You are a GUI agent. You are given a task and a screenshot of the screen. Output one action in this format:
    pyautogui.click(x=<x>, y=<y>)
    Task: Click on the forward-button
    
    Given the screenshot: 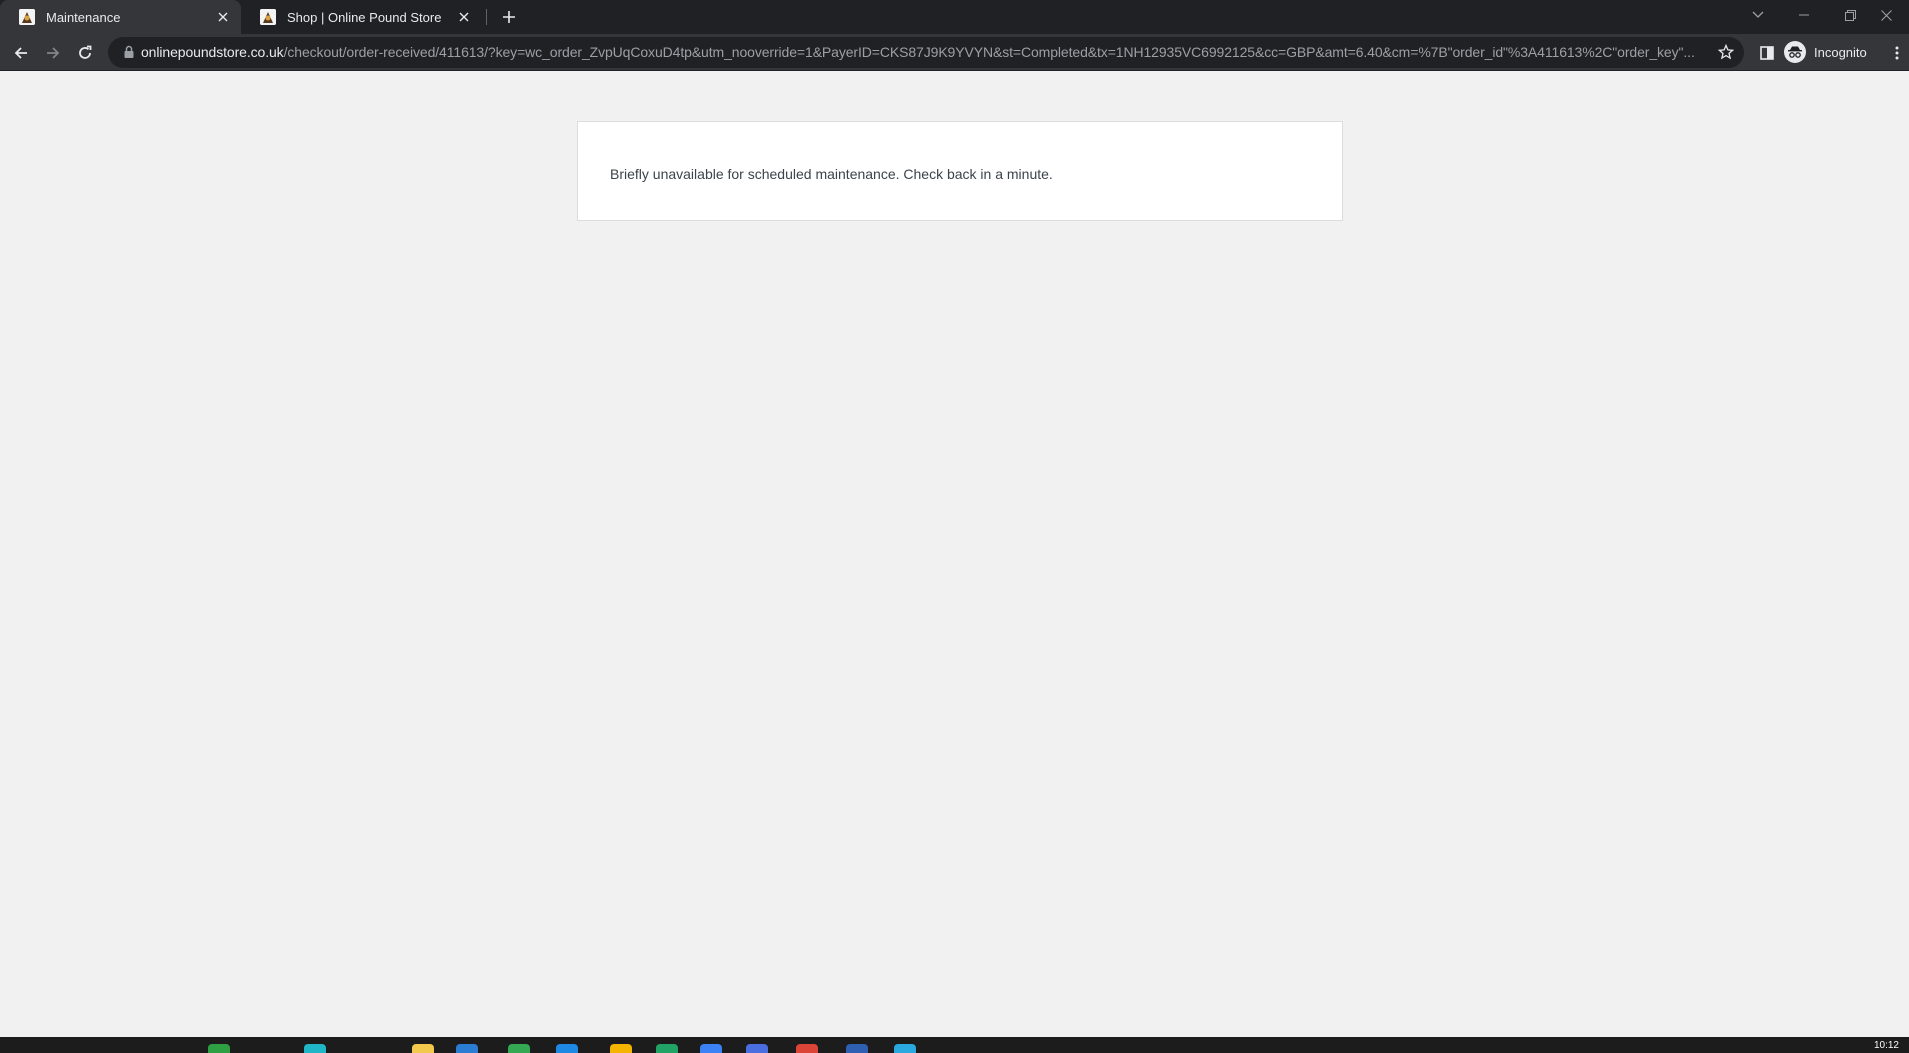 What is the action you would take?
    pyautogui.click(x=53, y=53)
    